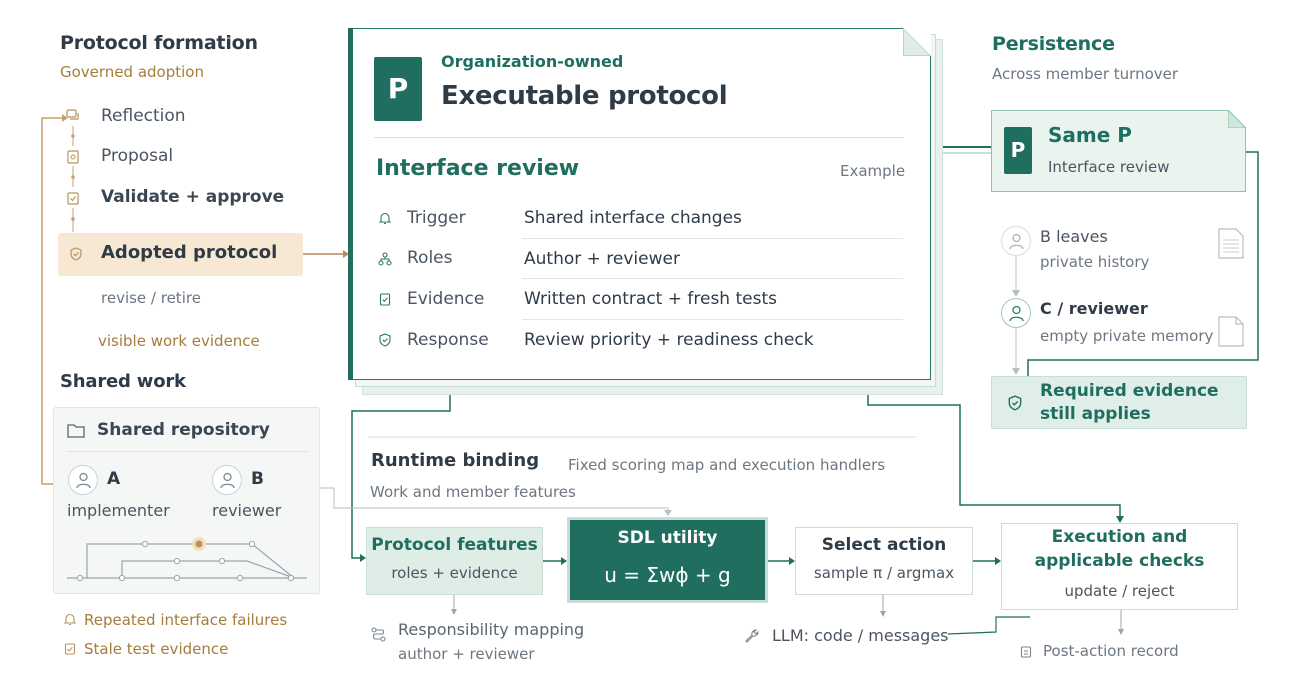 The image size is (1308, 681). Describe the element at coordinates (1129, 391) in the screenshot. I see `required-evidence-line1: Required evidence` at that location.